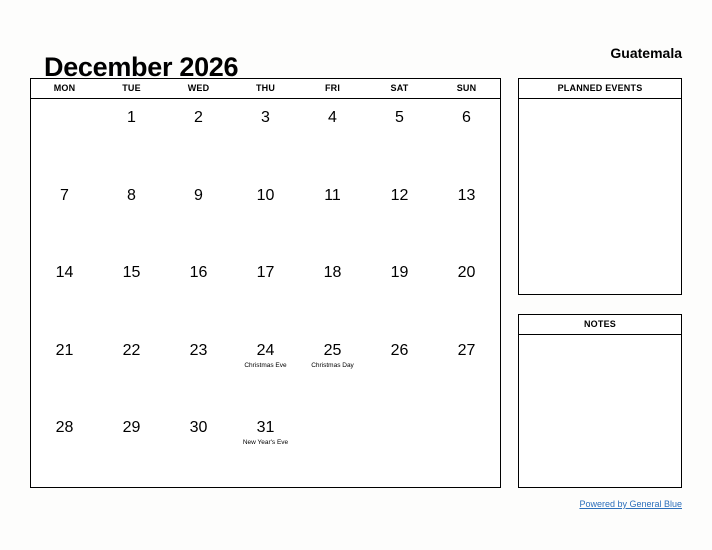  Describe the element at coordinates (198, 216) in the screenshot. I see `calendar-day-cell: 9` at that location.